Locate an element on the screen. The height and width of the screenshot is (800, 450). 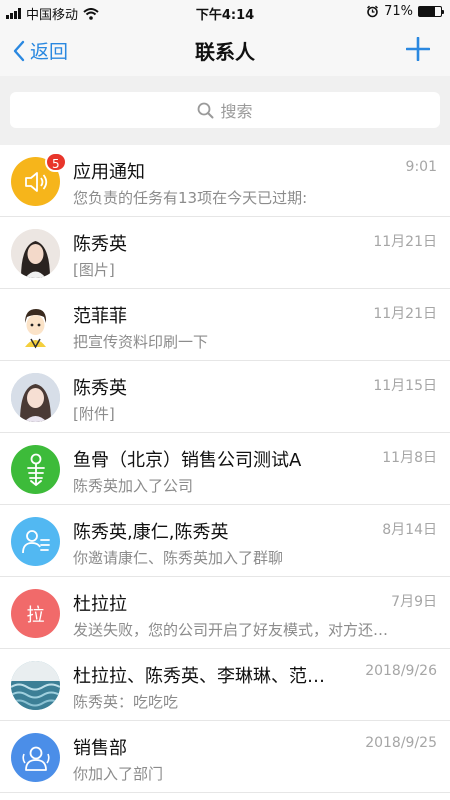
conversation-time: 7月9日 is located at coordinates (414, 602).